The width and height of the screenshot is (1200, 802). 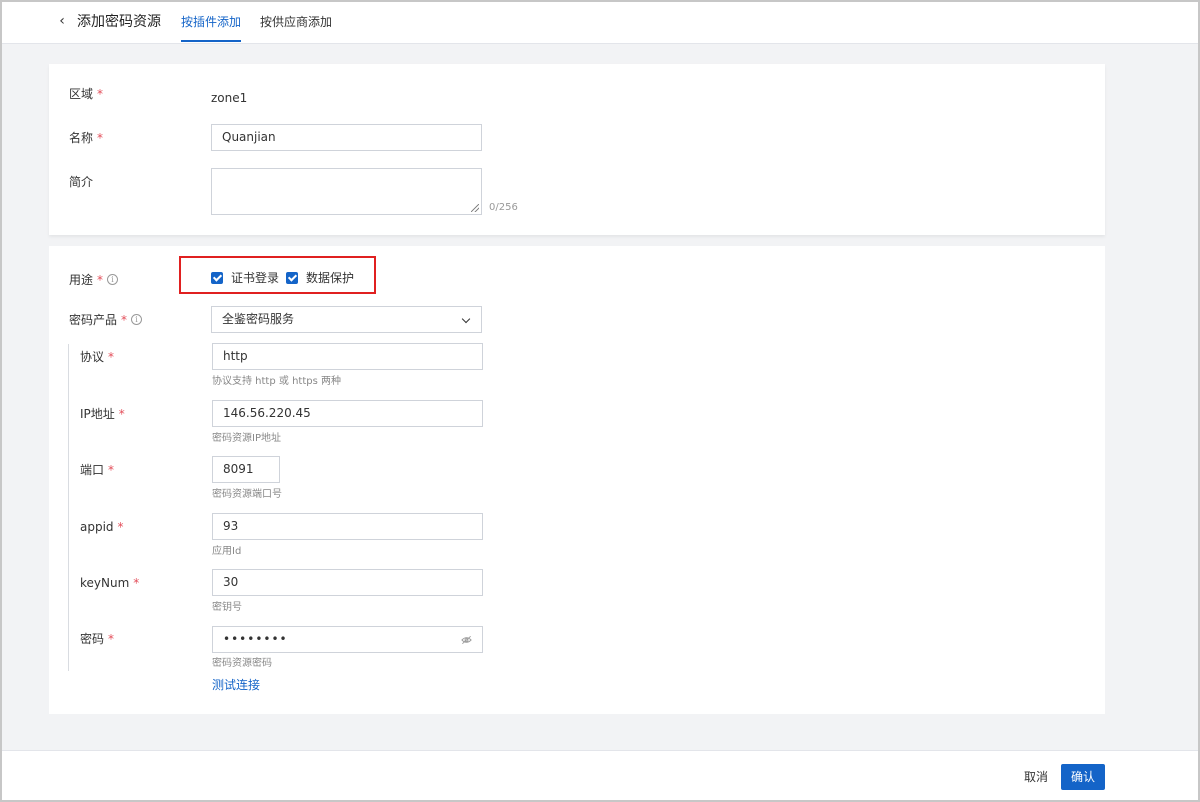 What do you see at coordinates (246, 438) in the screenshot?
I see `ip-help: 密码资源IP地址` at bounding box center [246, 438].